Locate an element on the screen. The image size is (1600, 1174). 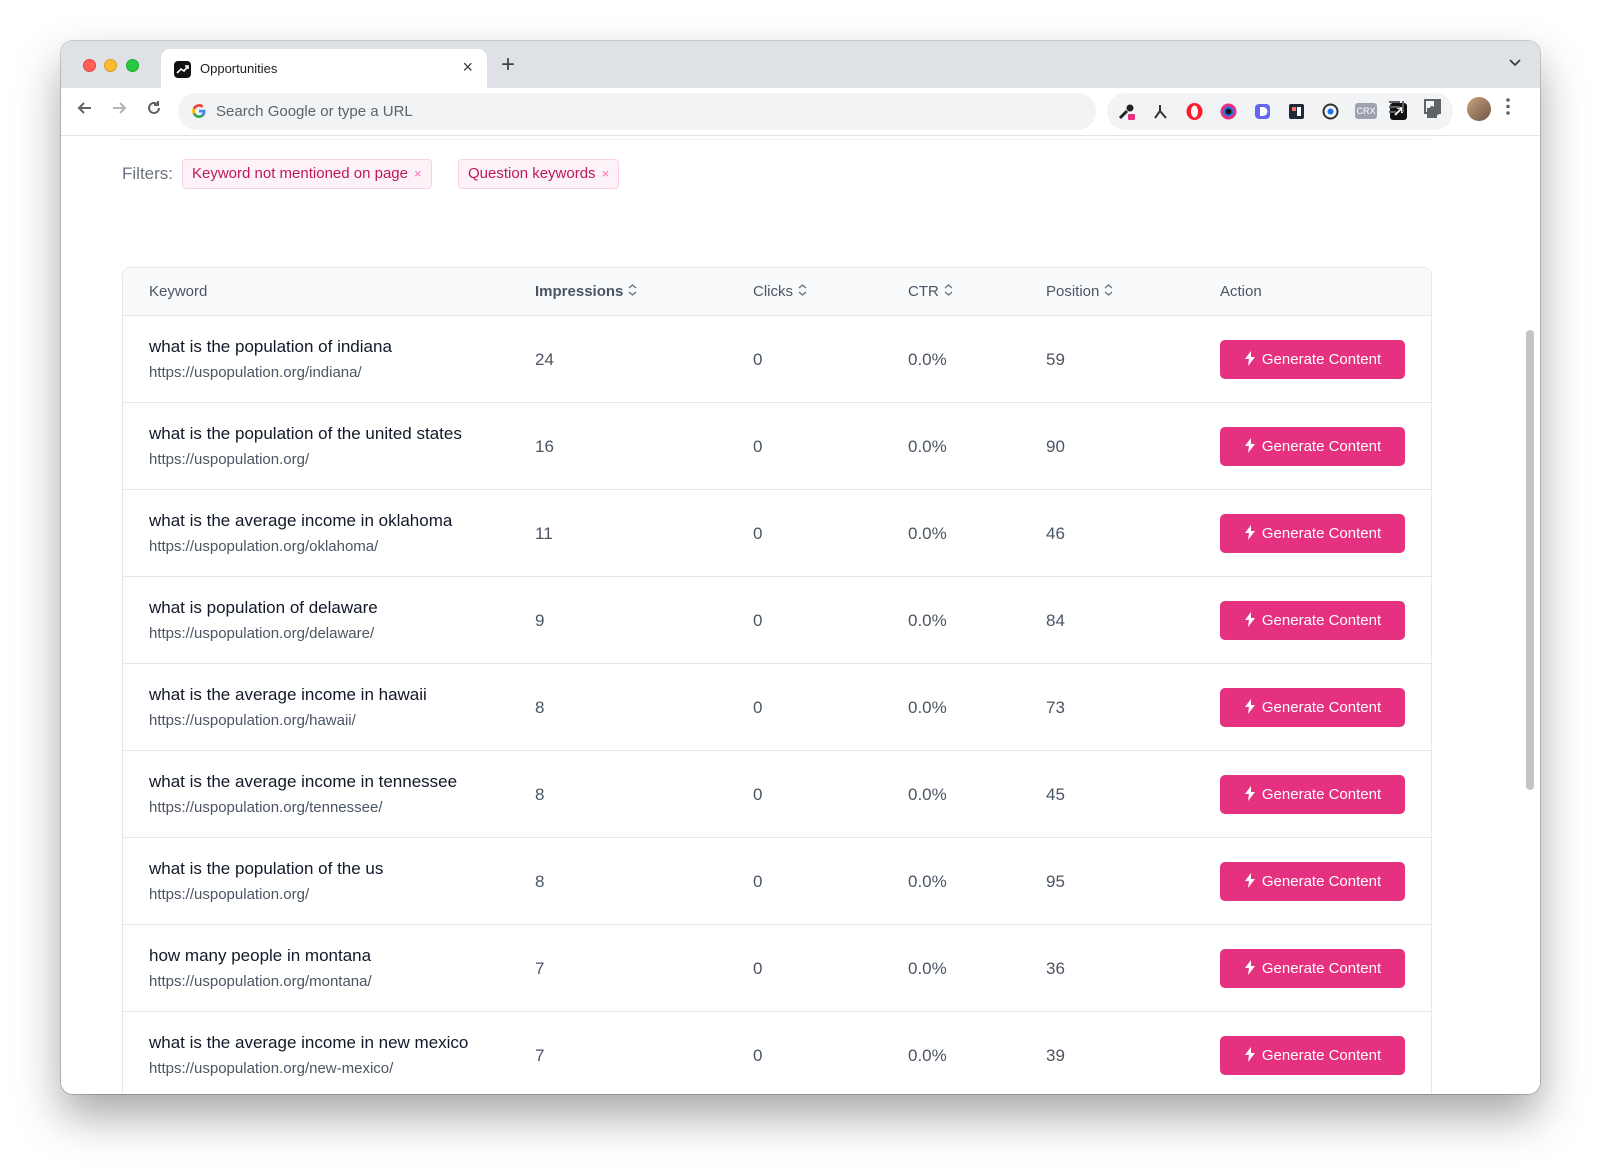
grid-extension-icon is located at coordinates (1296, 111).